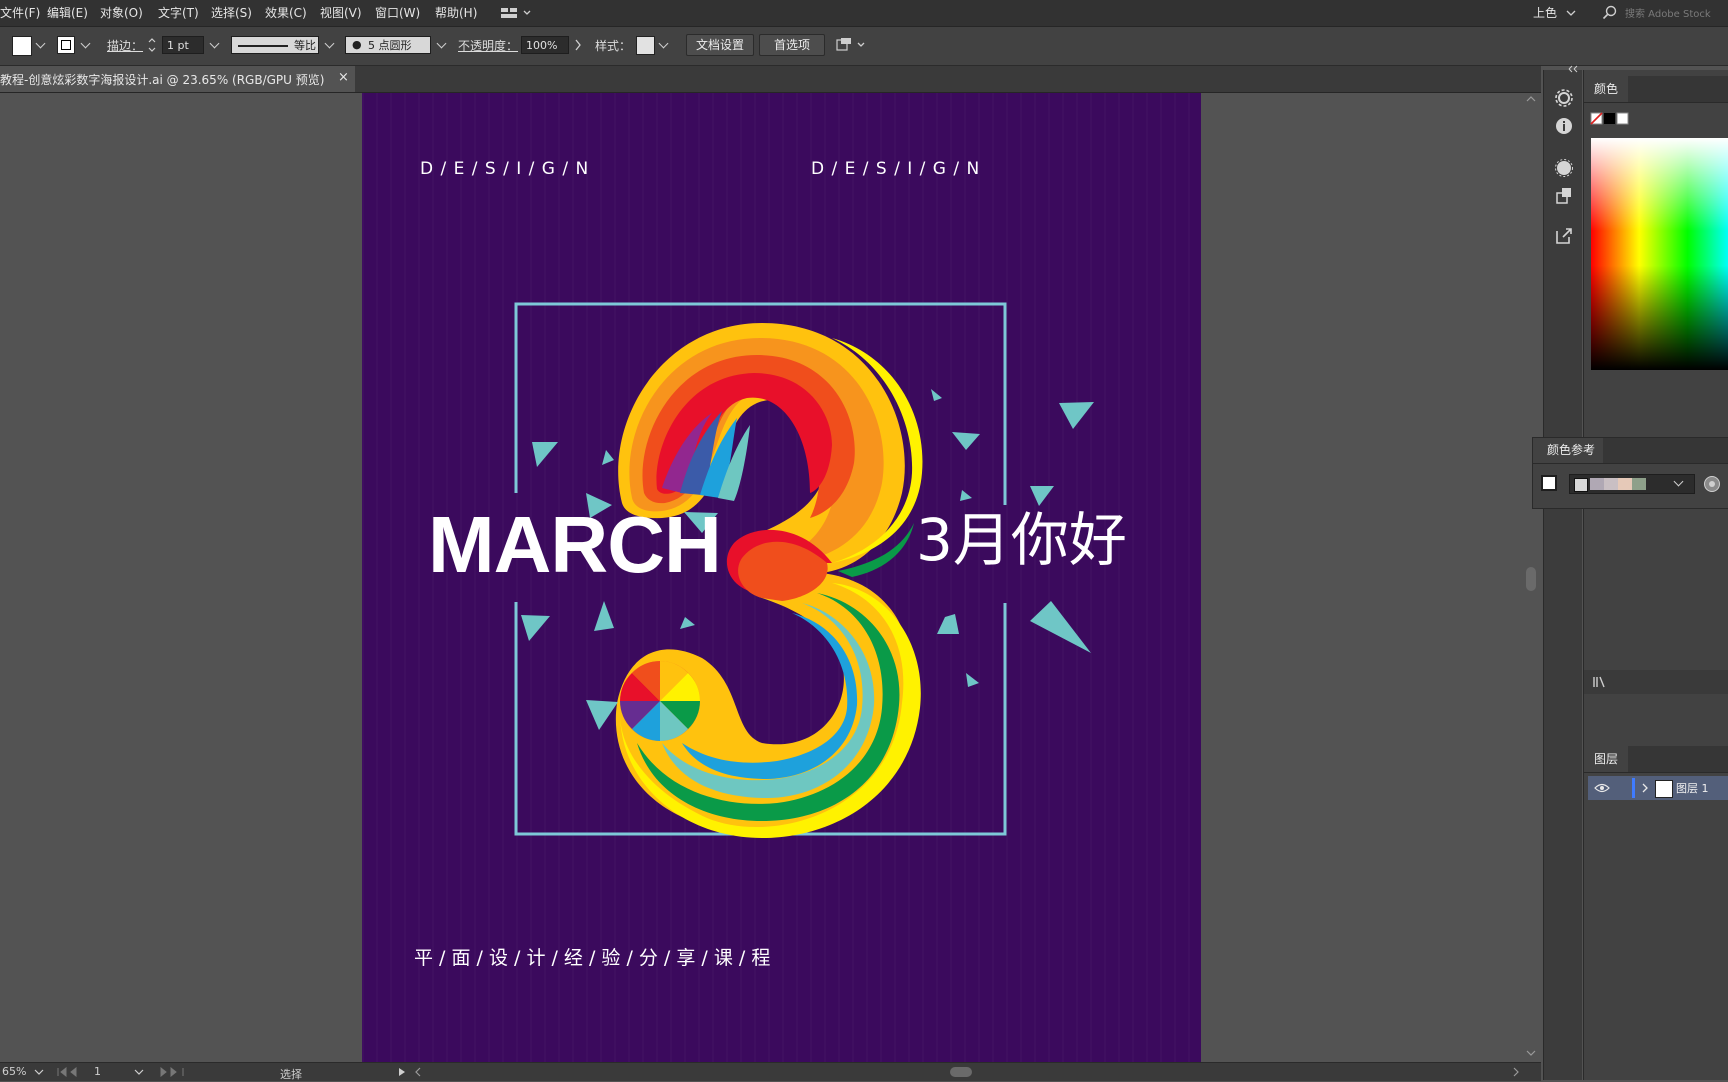 The width and height of the screenshot is (1728, 1082). What do you see at coordinates (1656, 759) in the screenshot?
I see `layers-panel-header: 图层` at bounding box center [1656, 759].